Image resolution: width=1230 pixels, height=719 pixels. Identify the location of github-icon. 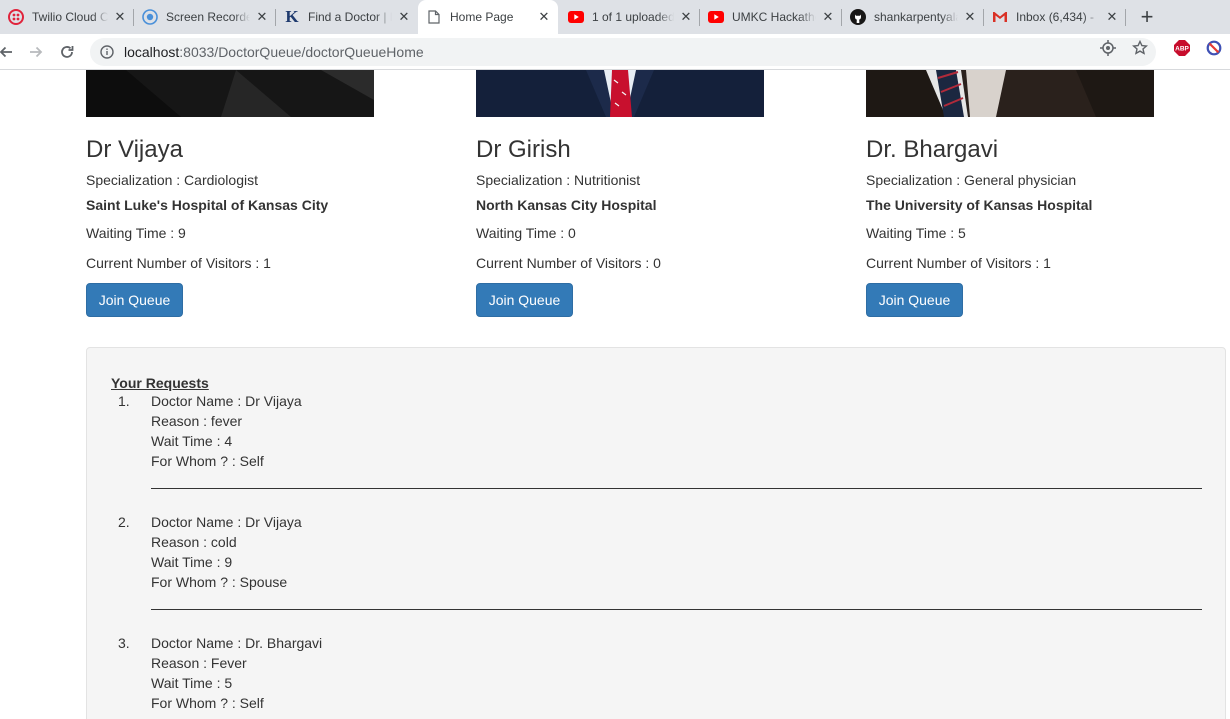
(858, 17).